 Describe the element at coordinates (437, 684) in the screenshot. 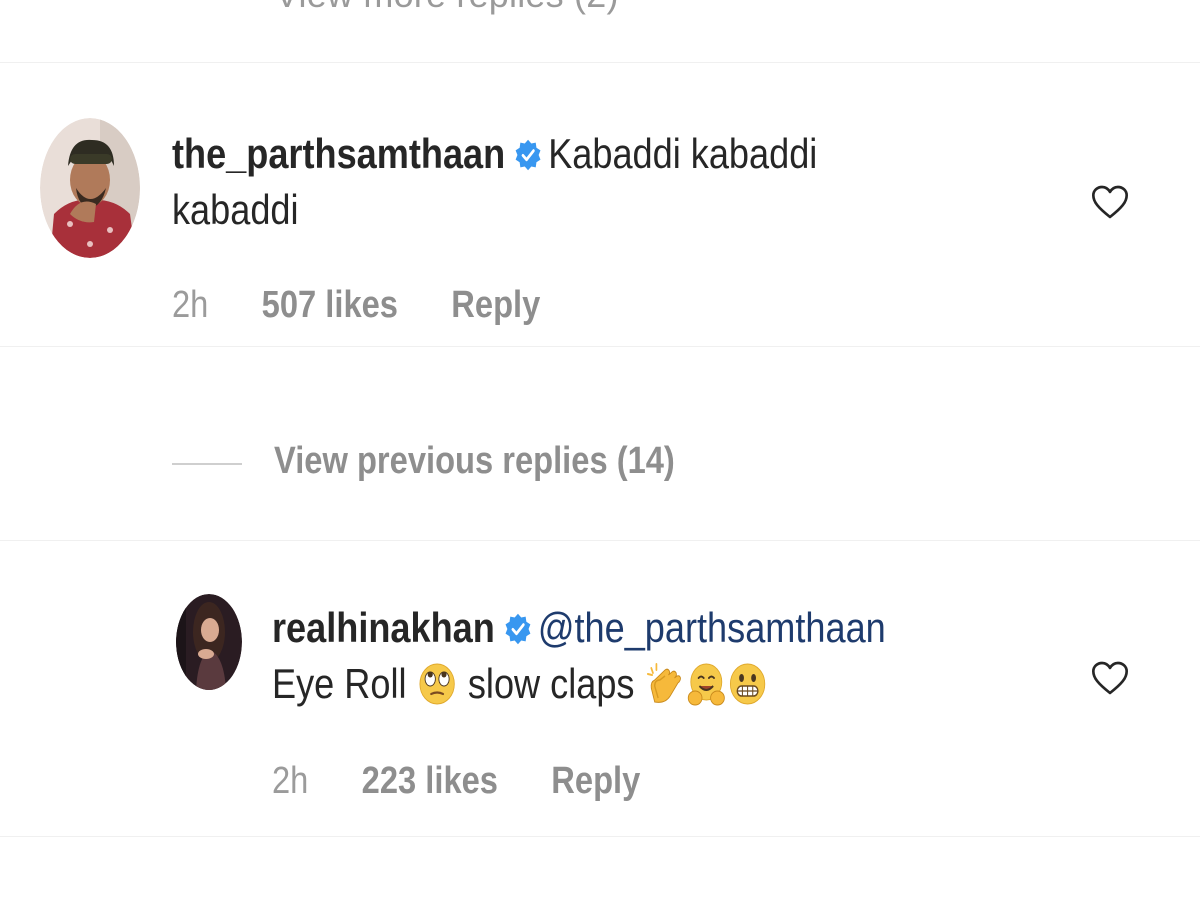

I see `face-with-rolling-eyes-icon` at that location.